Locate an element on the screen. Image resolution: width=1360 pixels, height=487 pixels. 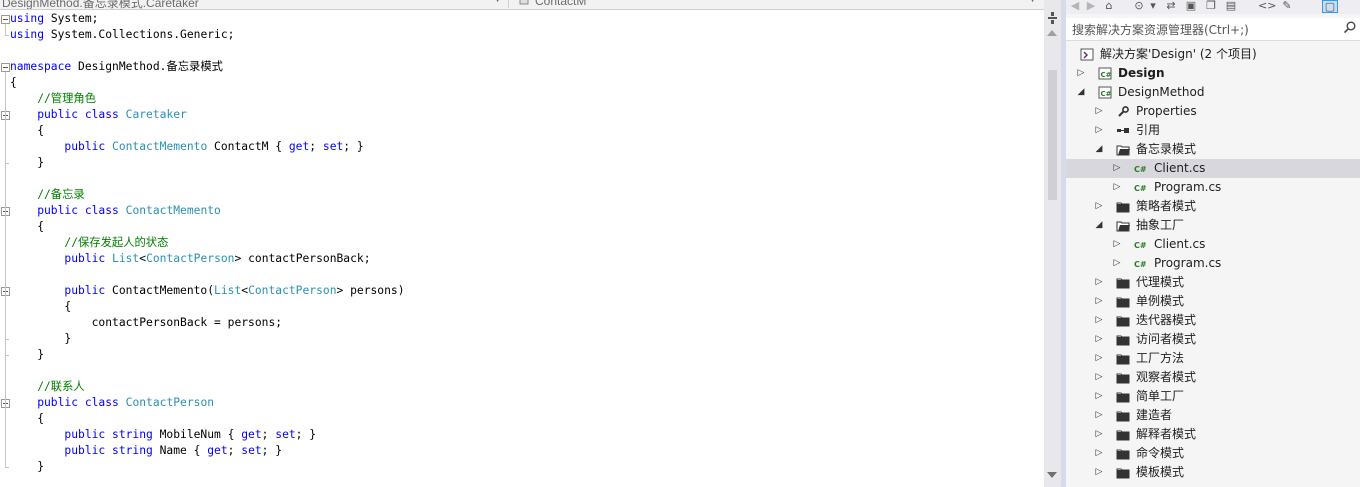
scroll-thumb is located at coordinates (1052, 135).